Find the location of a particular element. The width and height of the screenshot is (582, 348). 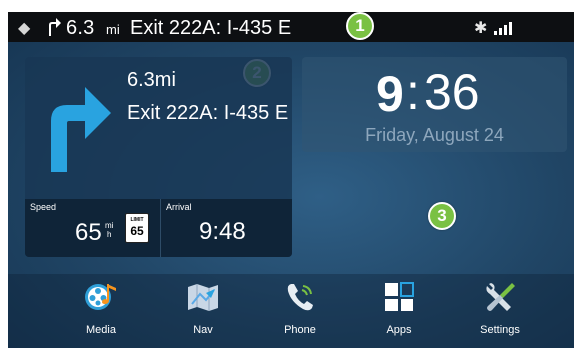

status-distance: 6.3 is located at coordinates (80, 28).